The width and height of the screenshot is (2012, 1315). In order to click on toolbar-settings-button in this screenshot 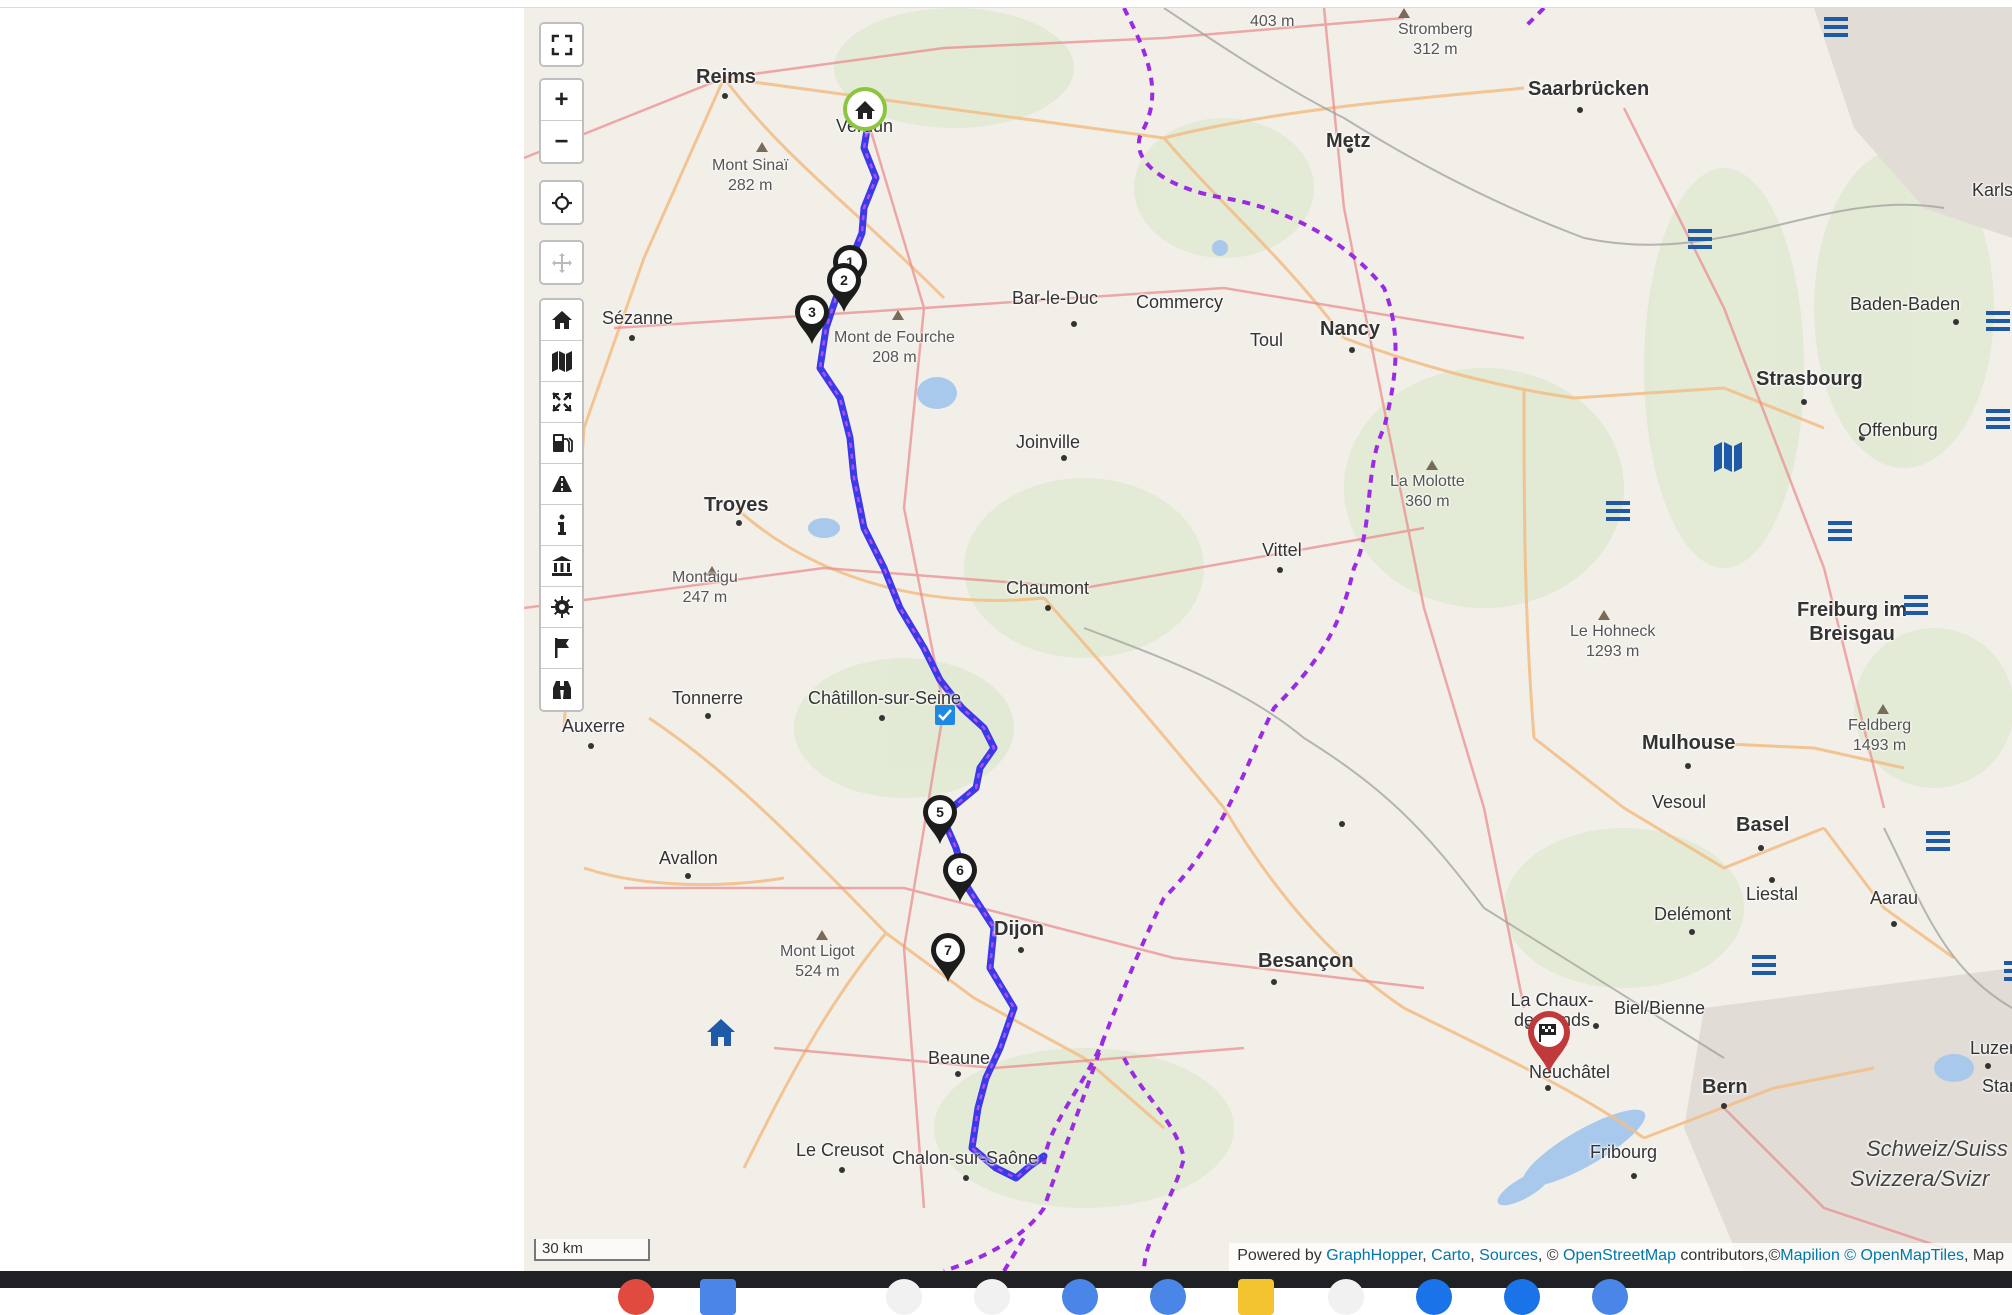, I will do `click(561, 607)`.